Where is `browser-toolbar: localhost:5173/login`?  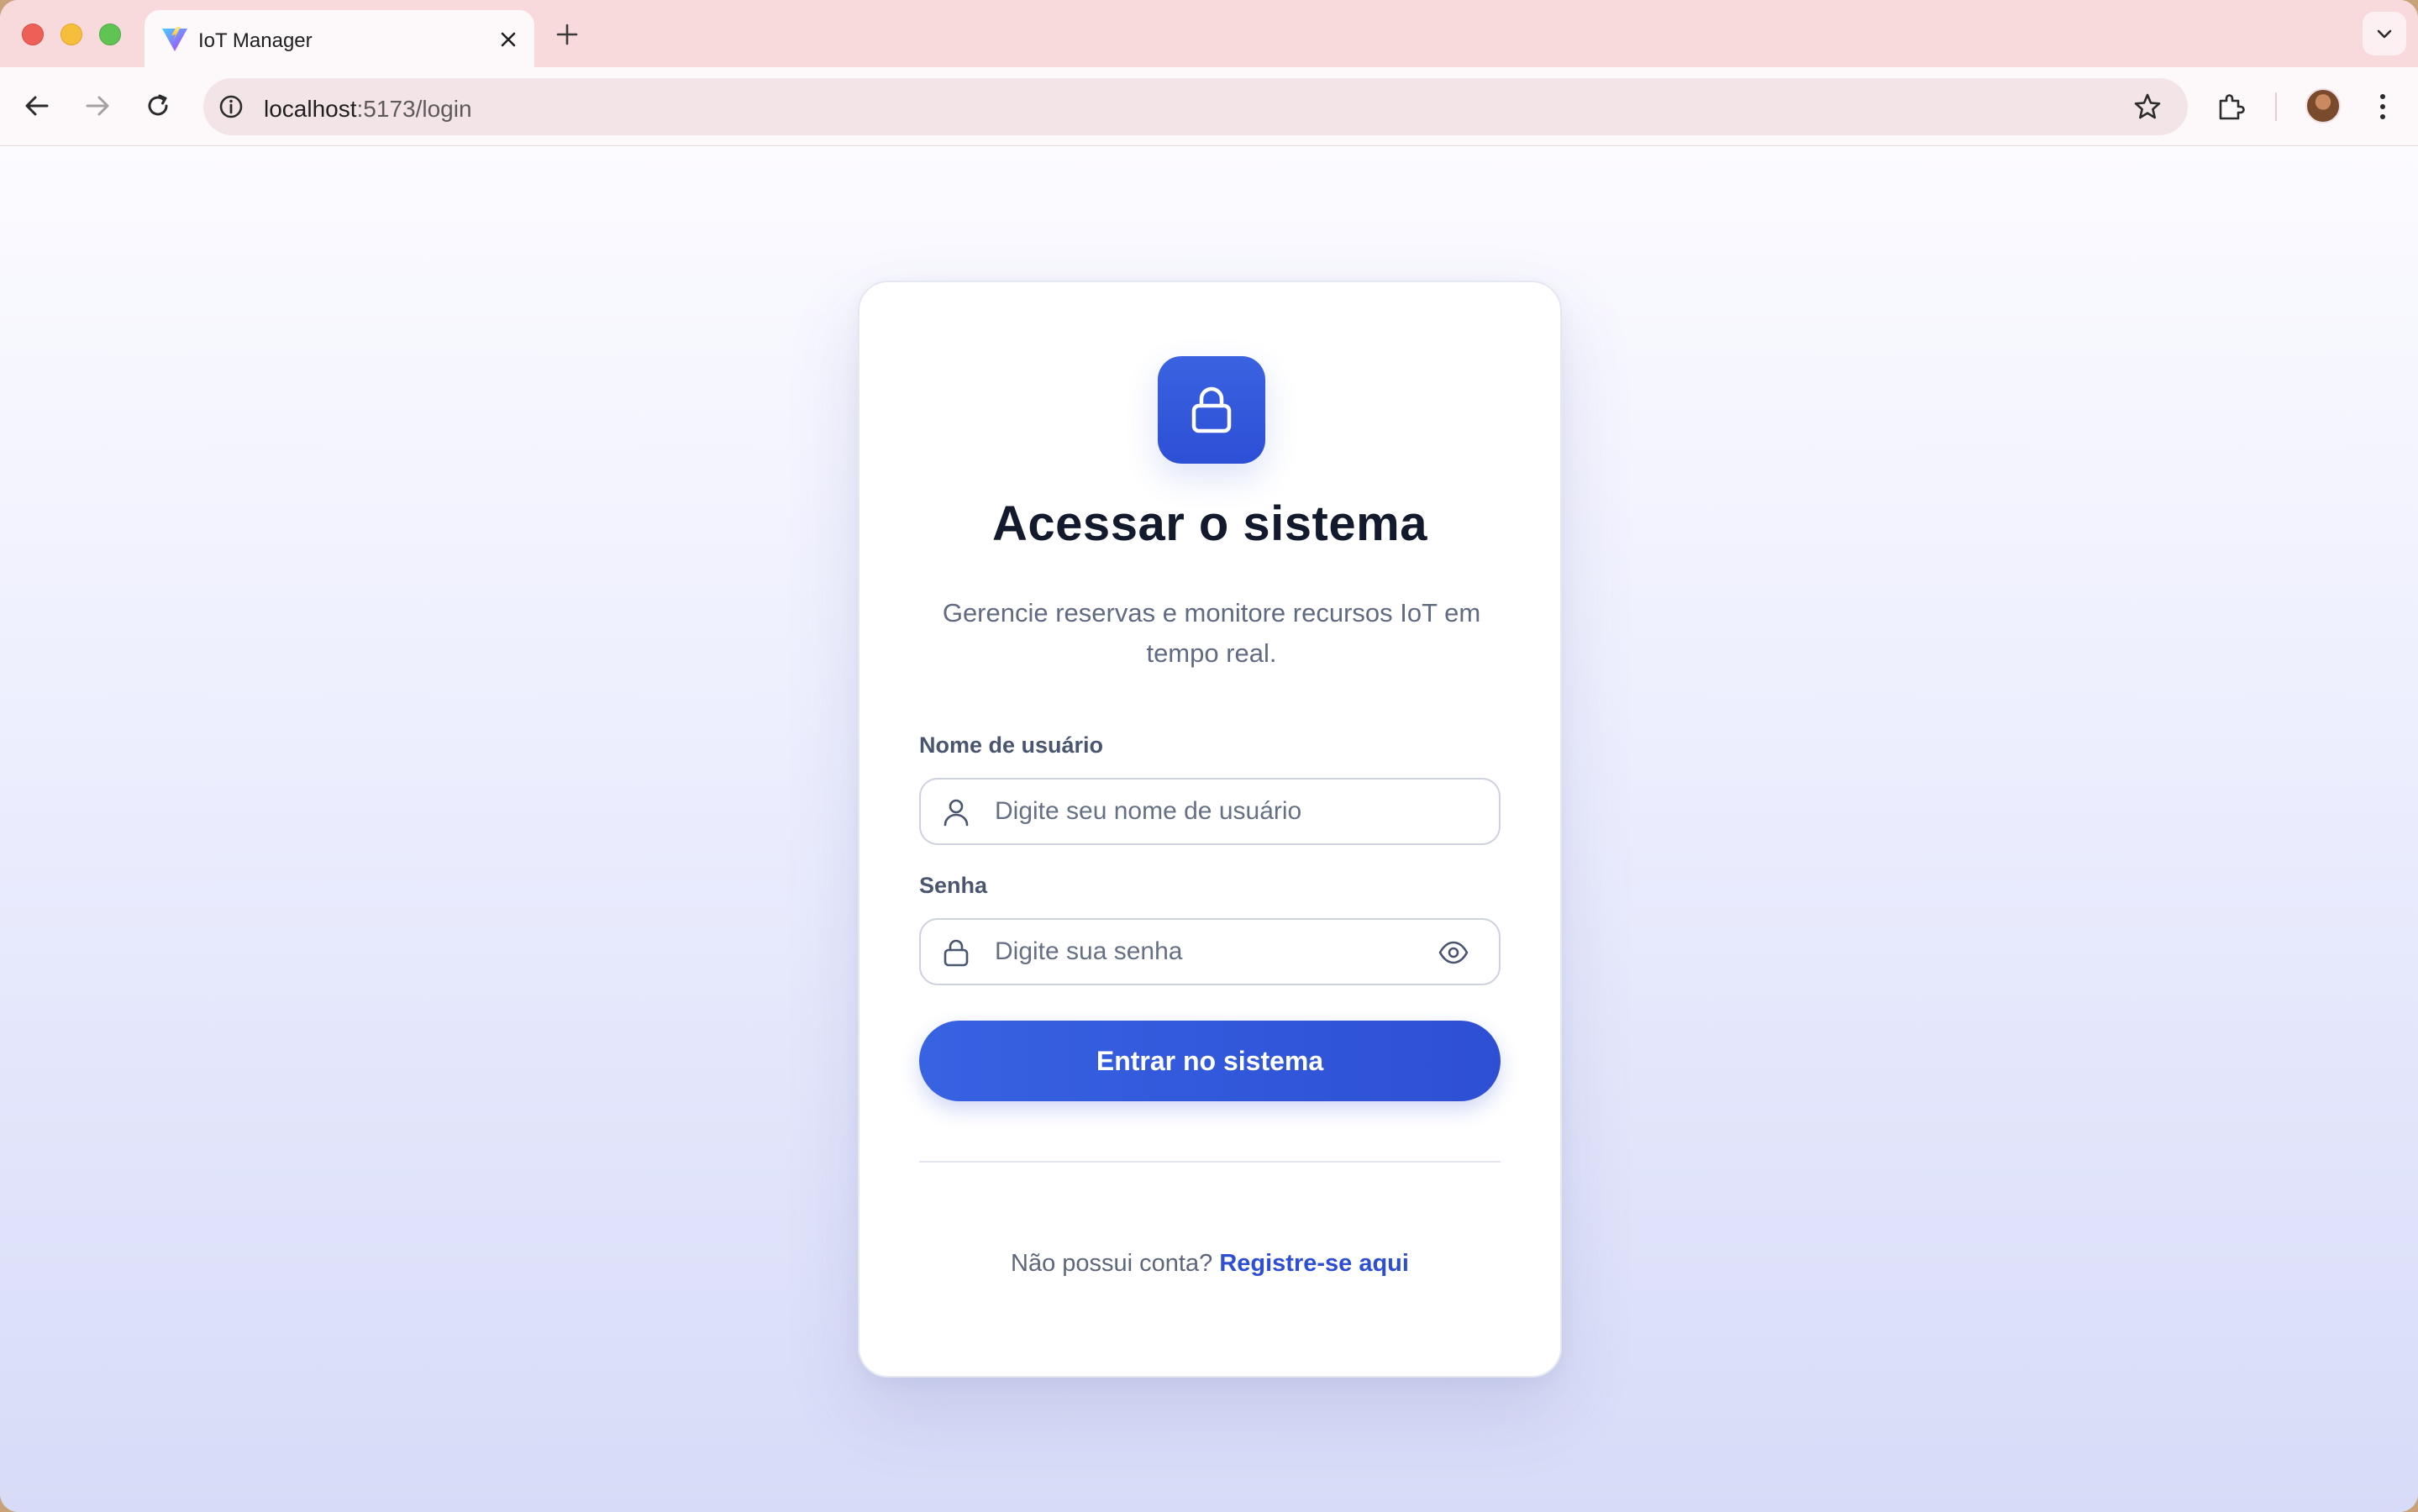
browser-toolbar: localhost:5173/login is located at coordinates (1209, 106).